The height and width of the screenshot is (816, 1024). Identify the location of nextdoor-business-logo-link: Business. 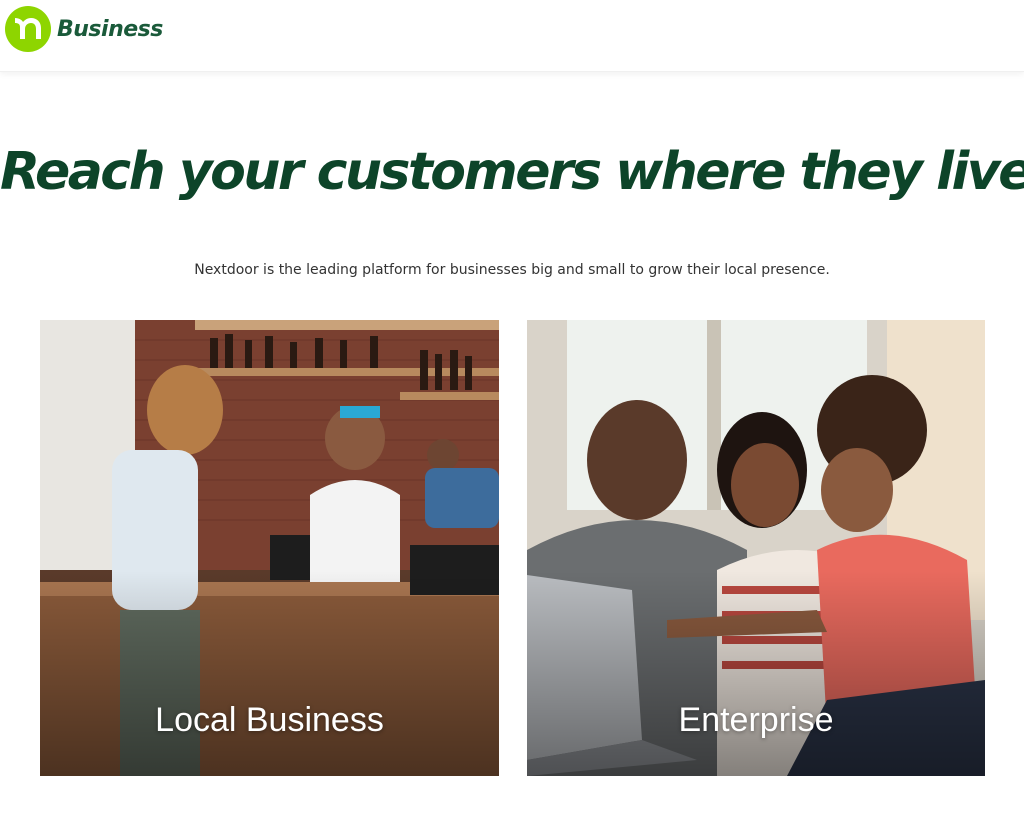
(84, 29).